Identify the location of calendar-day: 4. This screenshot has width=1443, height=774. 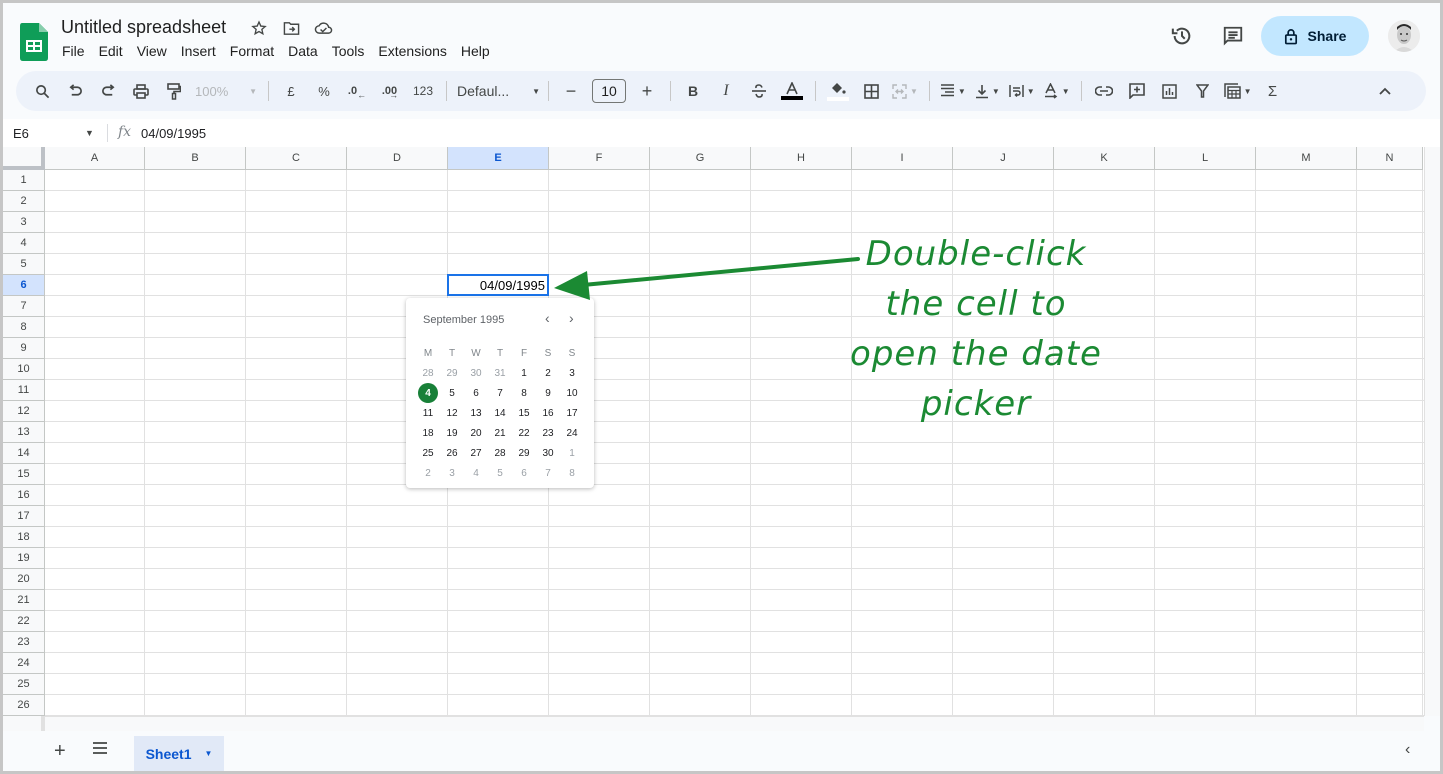
(476, 473).